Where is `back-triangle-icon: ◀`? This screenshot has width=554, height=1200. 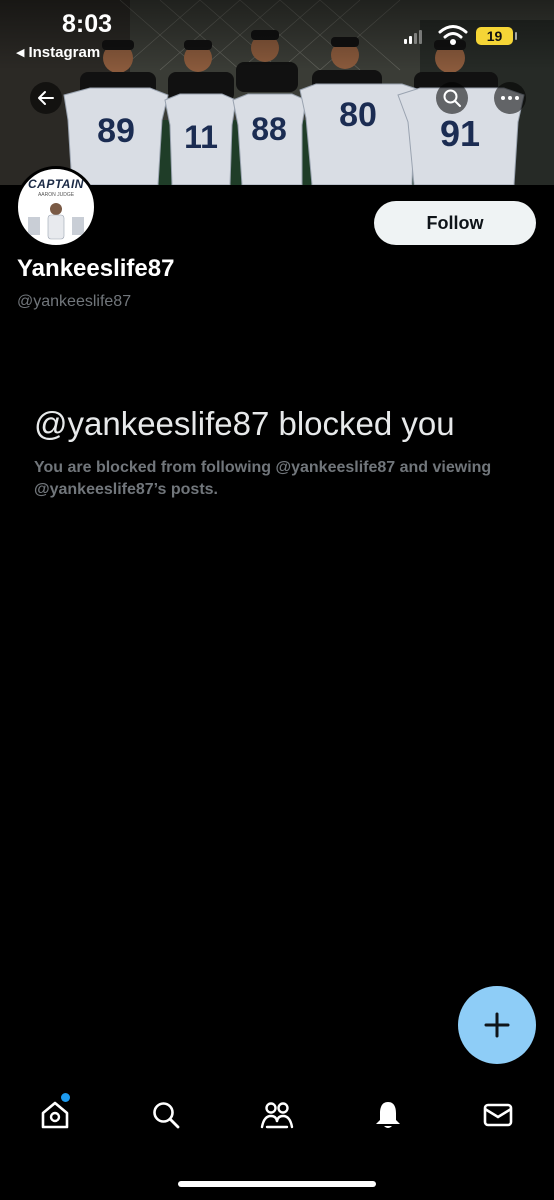
back-triangle-icon: ◀ is located at coordinates (20, 53).